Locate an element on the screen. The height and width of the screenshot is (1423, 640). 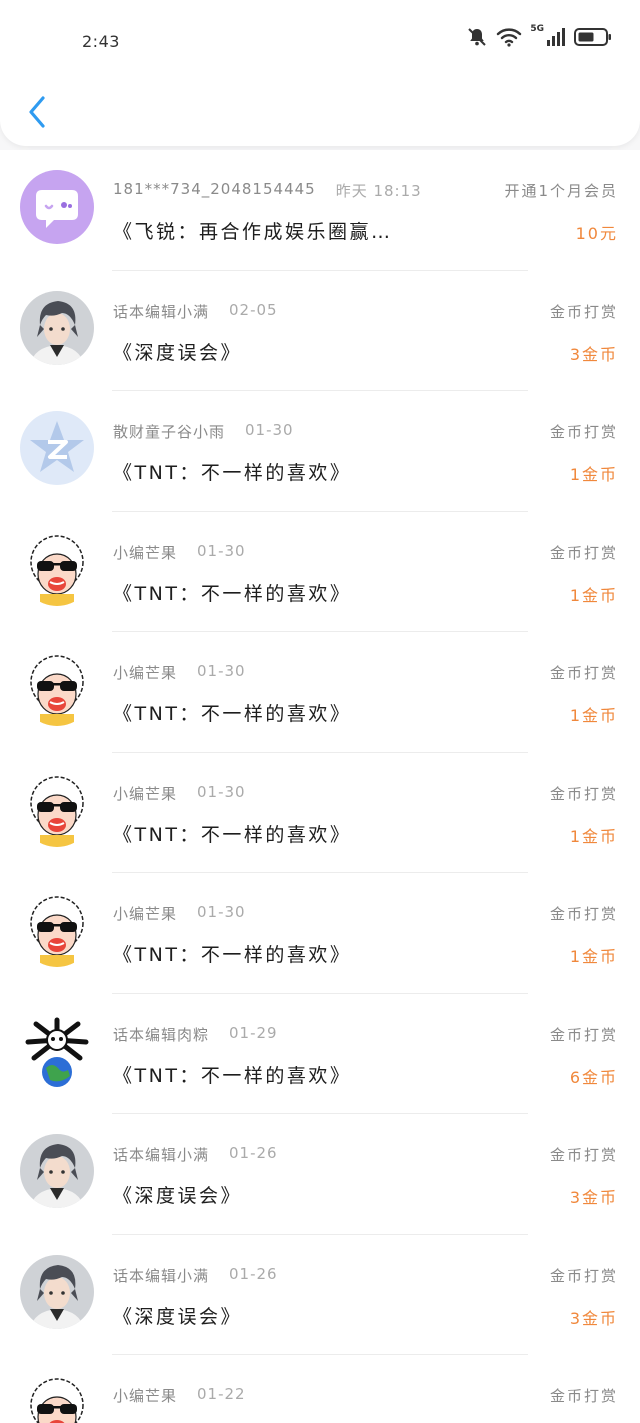
reward-amount: 10元 is located at coordinates (596, 233).